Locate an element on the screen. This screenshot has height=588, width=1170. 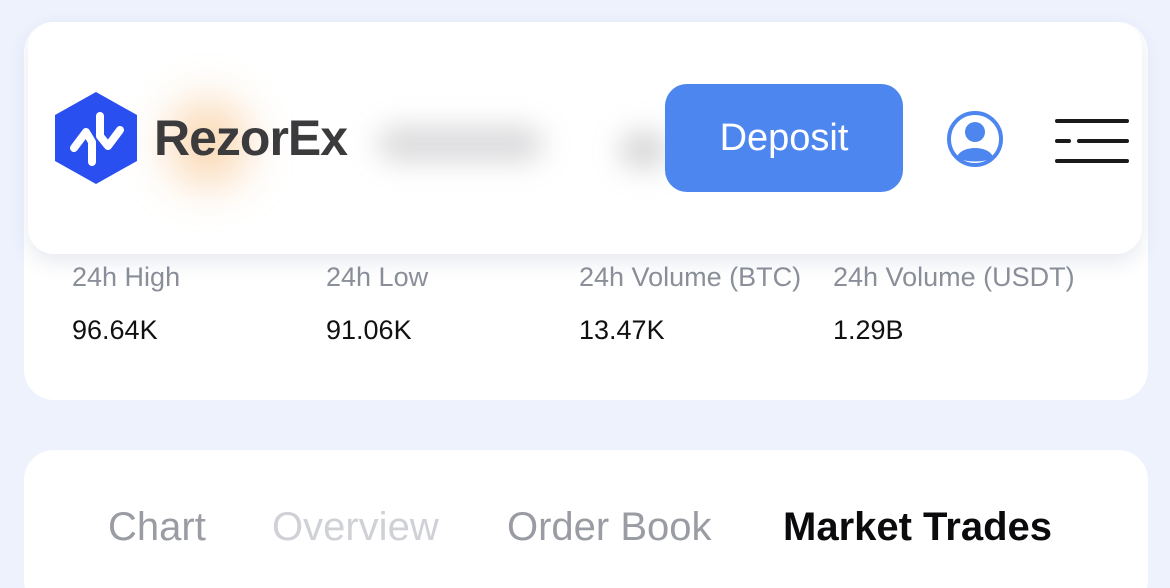
stat-24h-low: 24h Low 91.06K is located at coordinates (377, 304).